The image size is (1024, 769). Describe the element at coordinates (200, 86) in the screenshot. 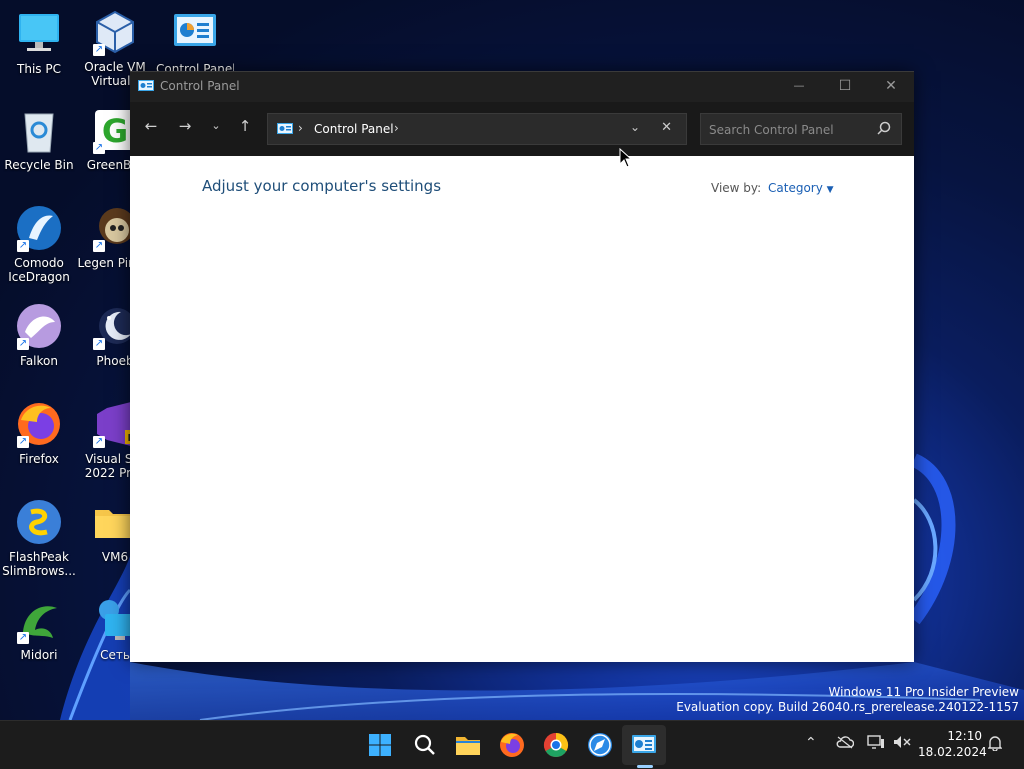

I see `window-title: Control Panel` at that location.